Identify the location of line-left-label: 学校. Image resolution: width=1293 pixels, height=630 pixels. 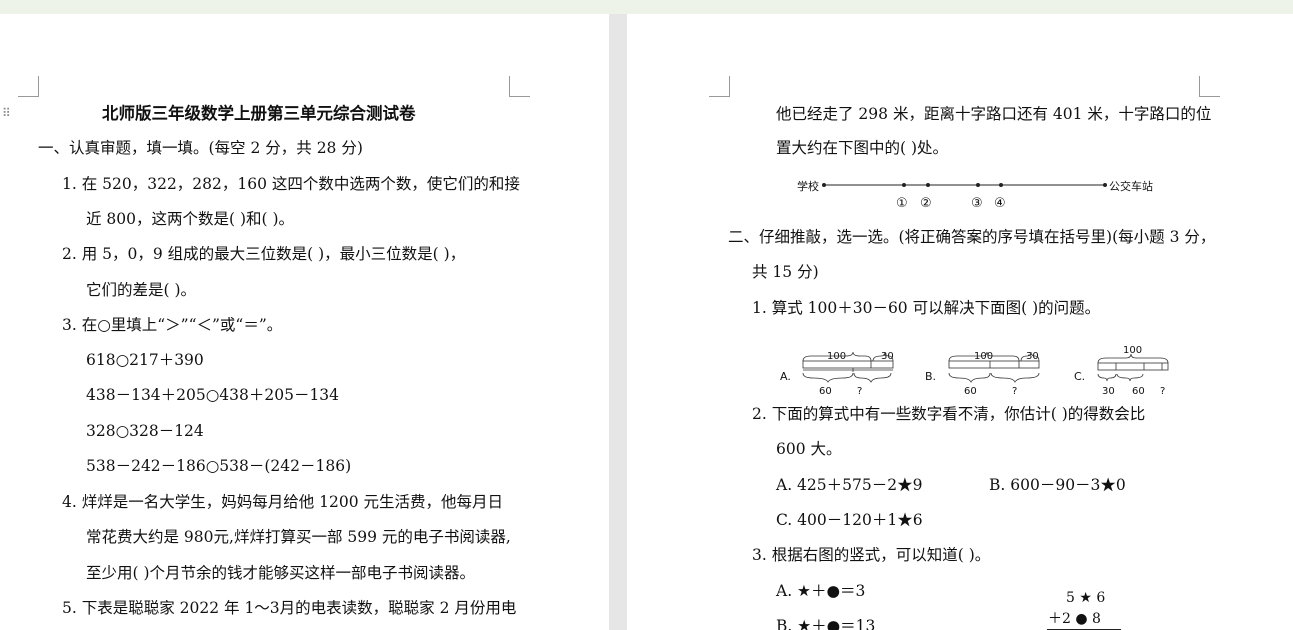
(808, 186).